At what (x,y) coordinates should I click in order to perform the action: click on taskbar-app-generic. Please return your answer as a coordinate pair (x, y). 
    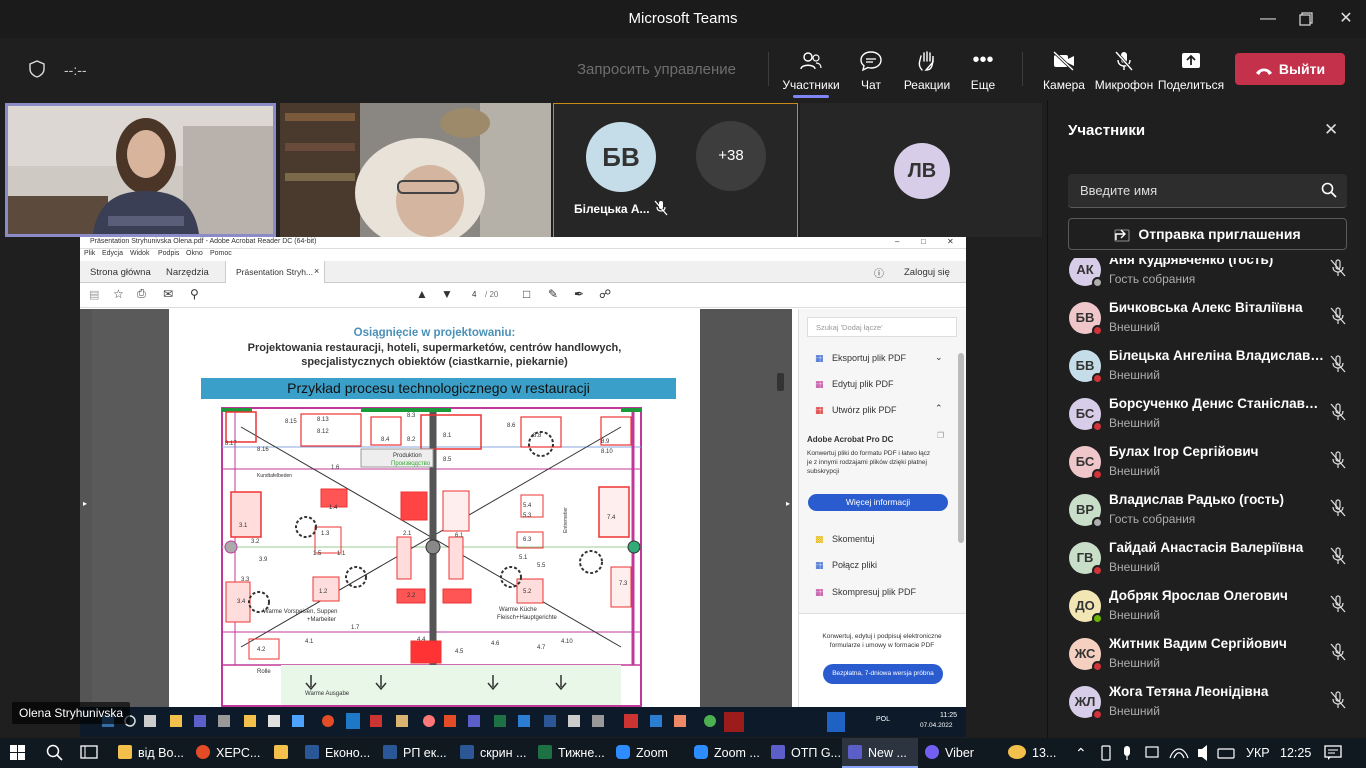
    Looking at the image, I should click on (284, 753).